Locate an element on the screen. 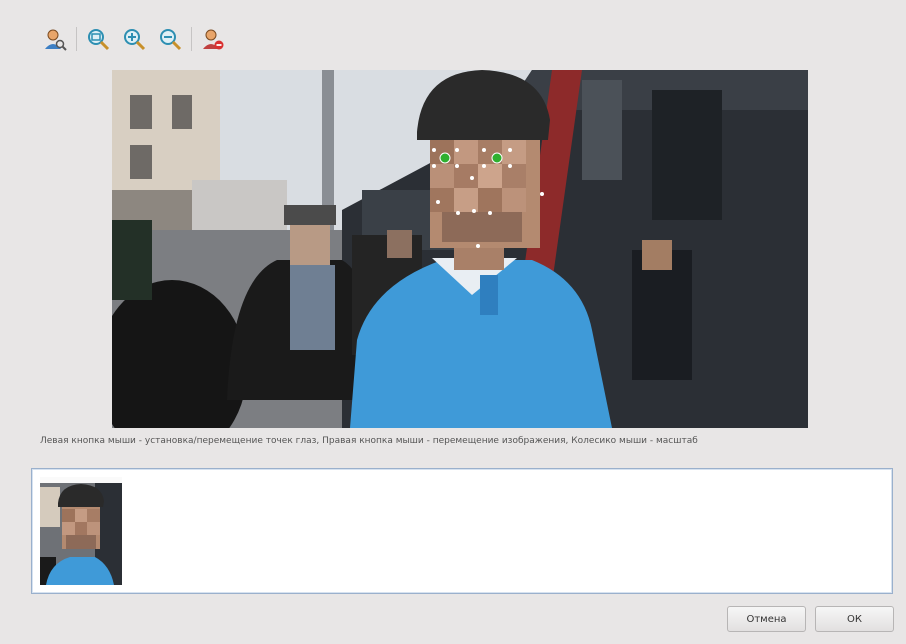 The image size is (906, 644). zoom-fit-icon is located at coordinates (99, 40).